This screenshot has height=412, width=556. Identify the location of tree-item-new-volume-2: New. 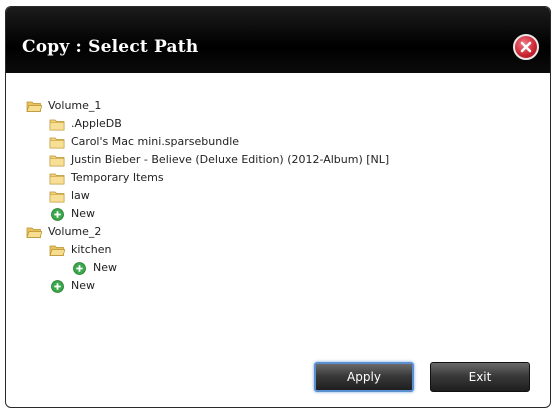
(73, 286).